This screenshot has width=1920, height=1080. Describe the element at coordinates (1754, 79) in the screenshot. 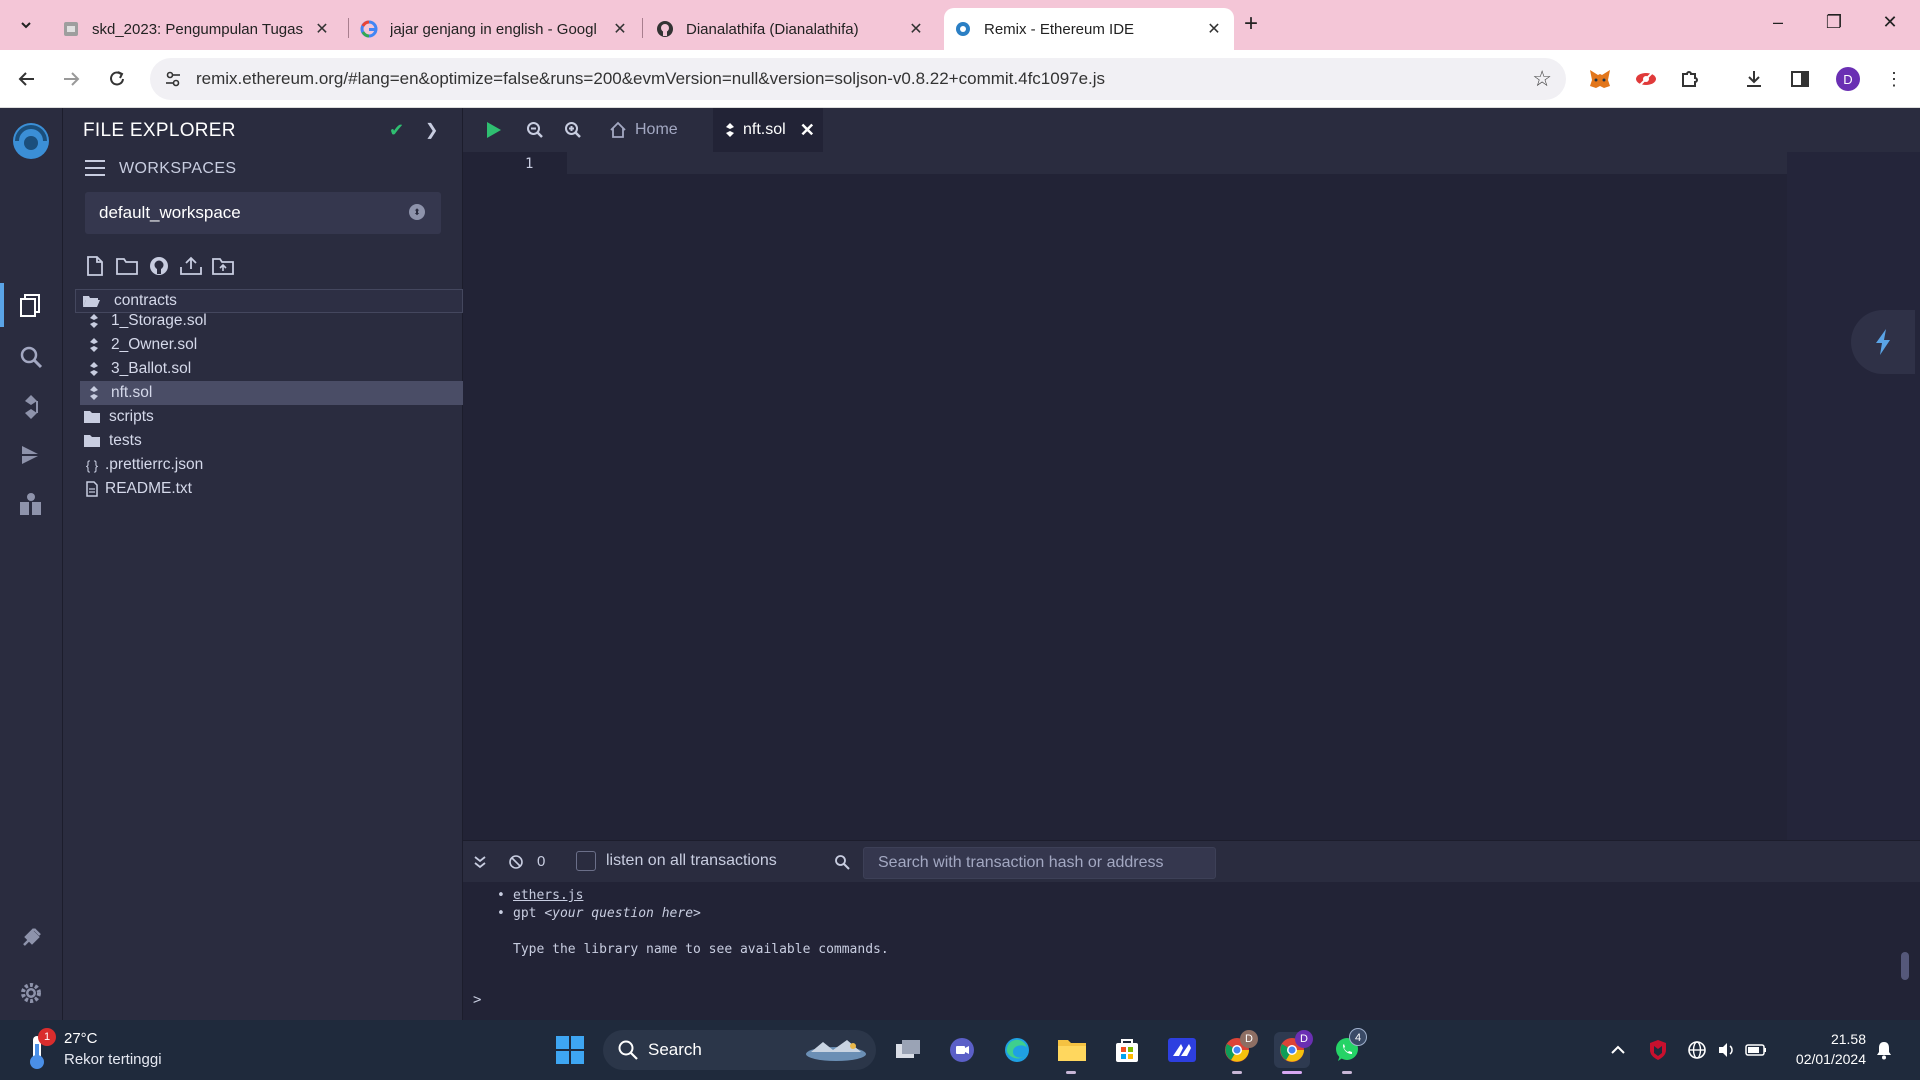

I see `download-icon` at that location.